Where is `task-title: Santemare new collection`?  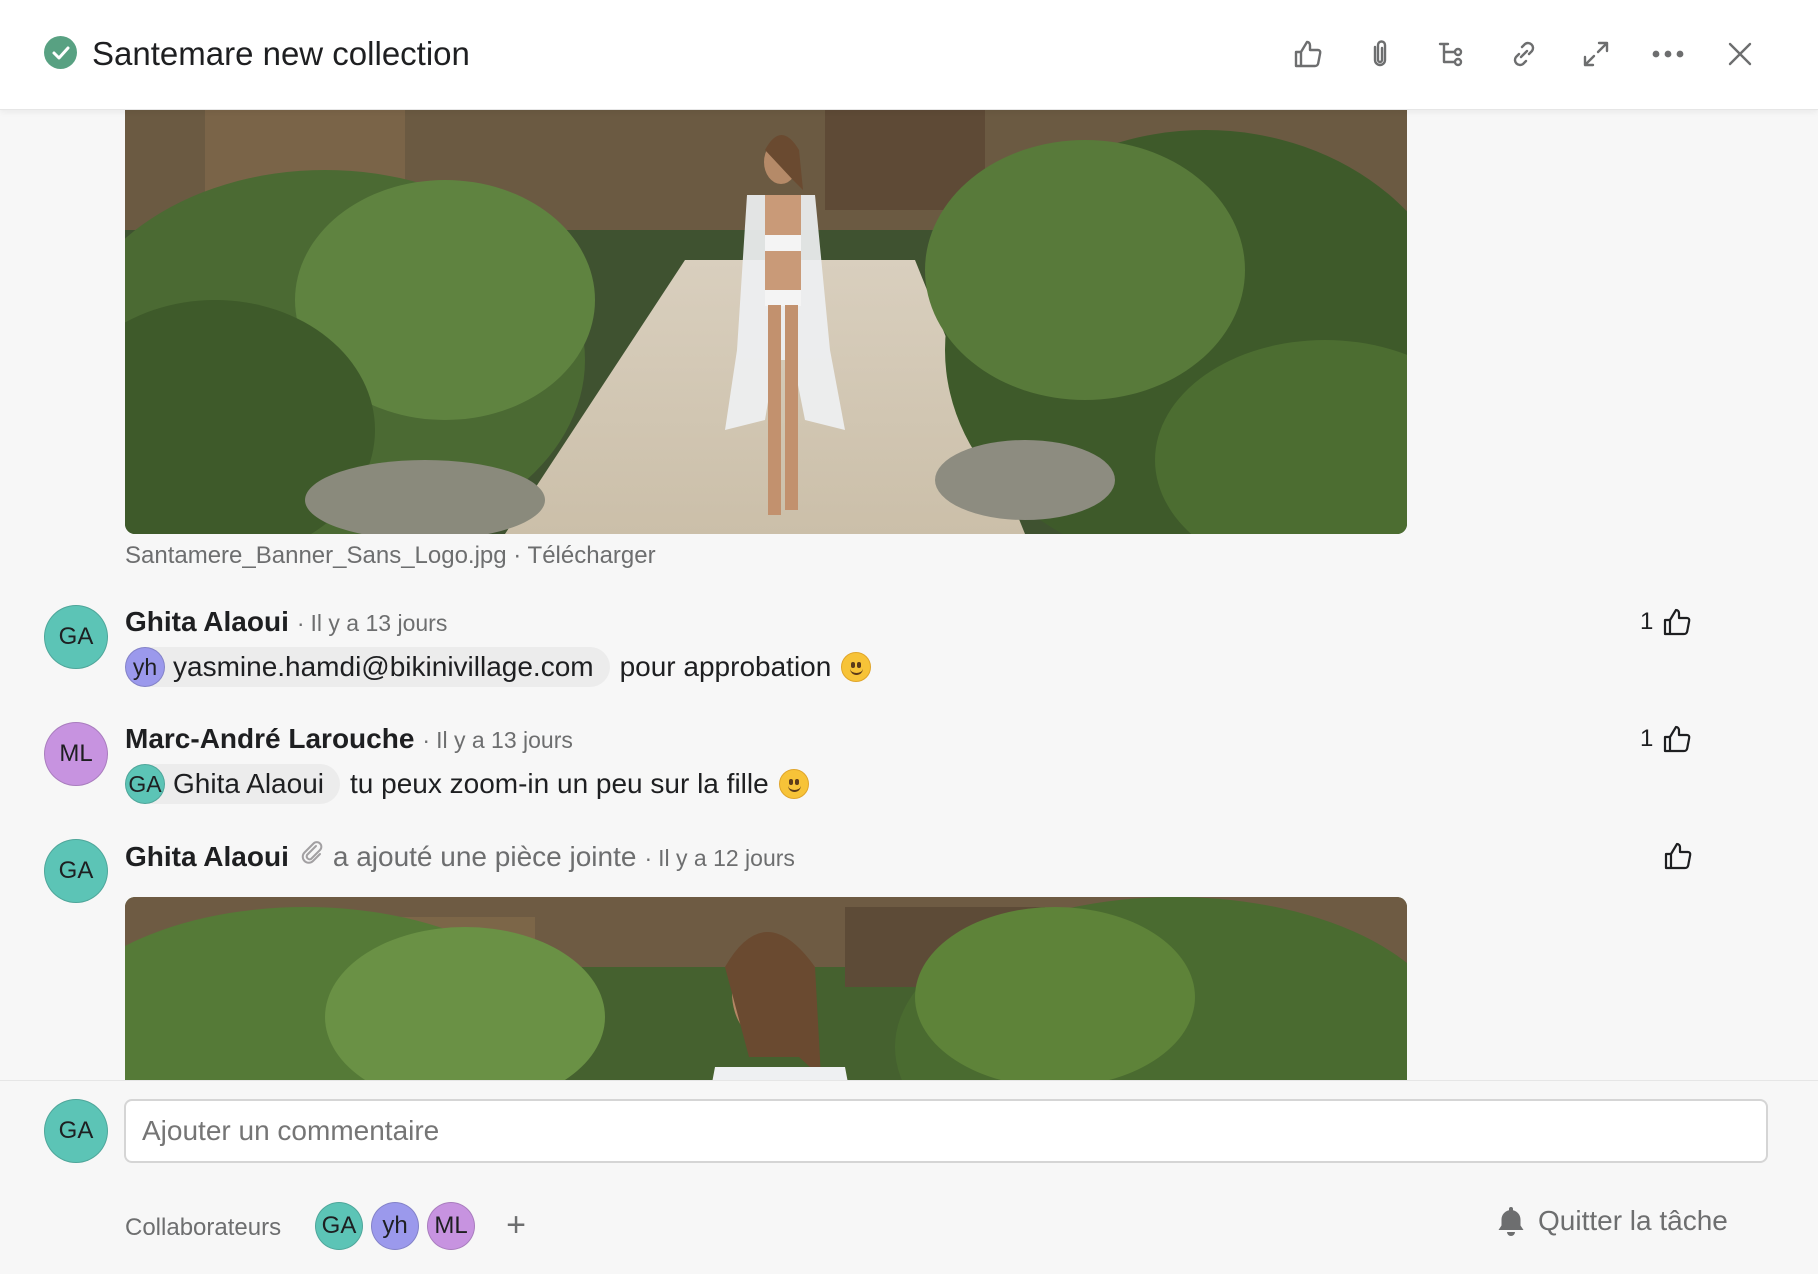
task-title: Santemare new collection is located at coordinates (281, 54).